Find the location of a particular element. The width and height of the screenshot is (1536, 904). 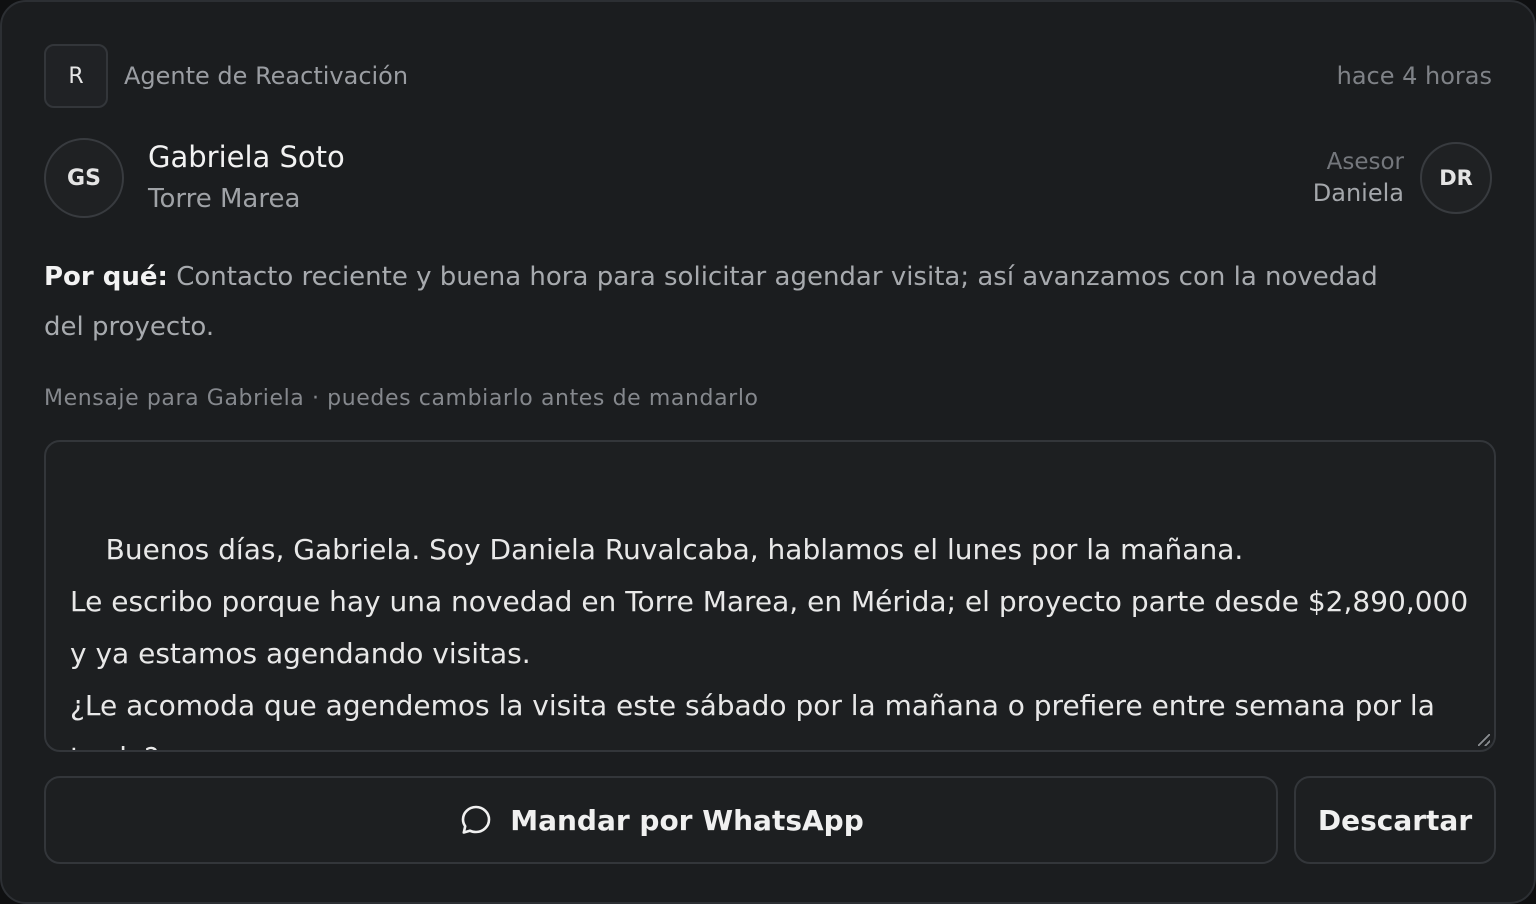

agent-header: R Agente de Reactivación hace 4 horas is located at coordinates (768, 76).